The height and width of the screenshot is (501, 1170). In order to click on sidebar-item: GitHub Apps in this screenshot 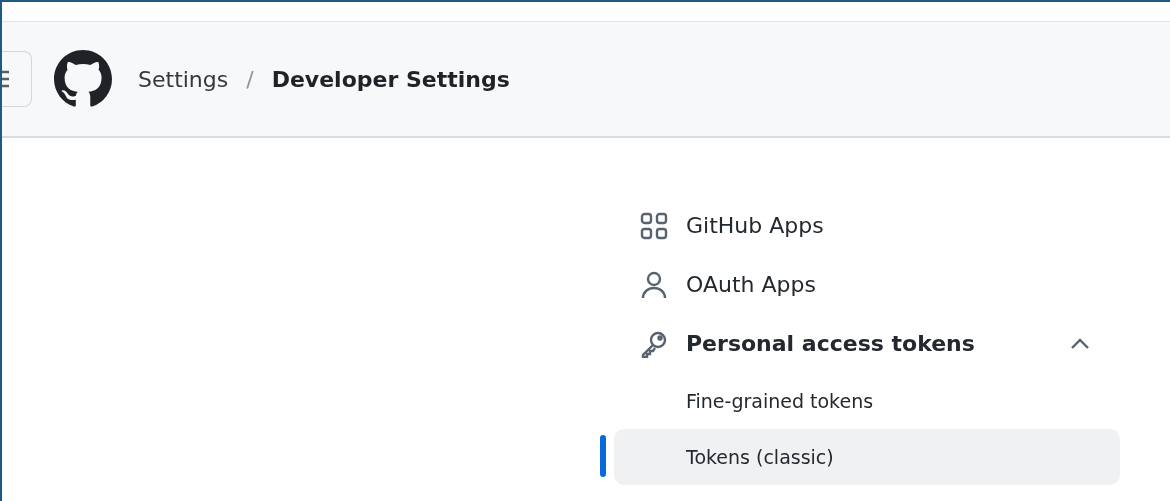, I will do `click(867, 225)`.